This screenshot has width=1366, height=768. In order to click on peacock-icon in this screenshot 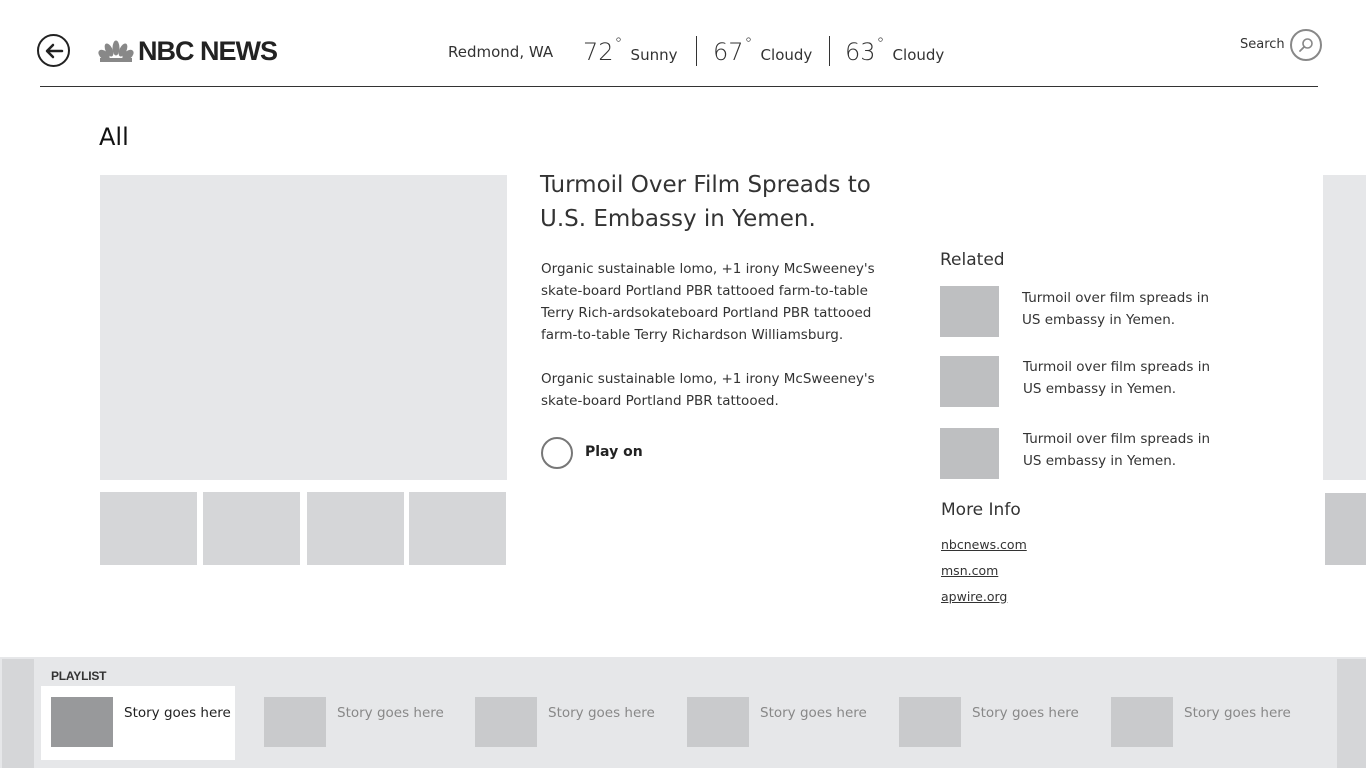, I will do `click(116, 51)`.